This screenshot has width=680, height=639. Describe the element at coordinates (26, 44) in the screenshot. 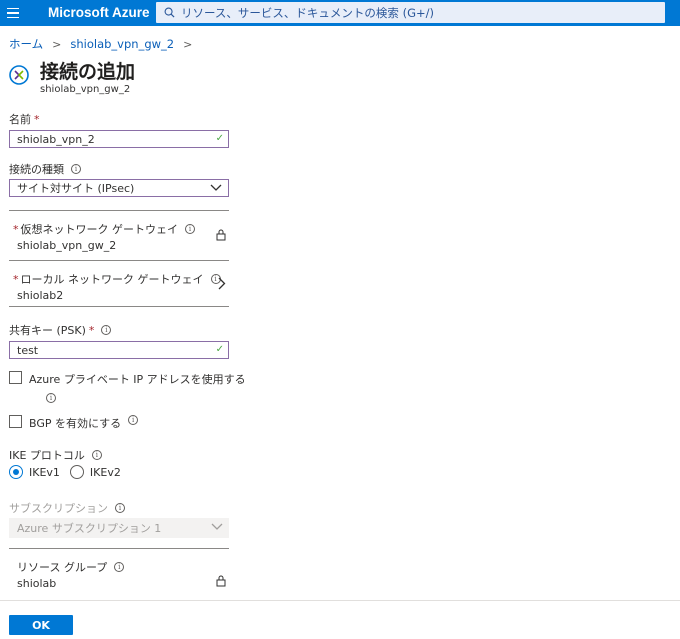

I see `breadcrumb-home: ホーム` at that location.